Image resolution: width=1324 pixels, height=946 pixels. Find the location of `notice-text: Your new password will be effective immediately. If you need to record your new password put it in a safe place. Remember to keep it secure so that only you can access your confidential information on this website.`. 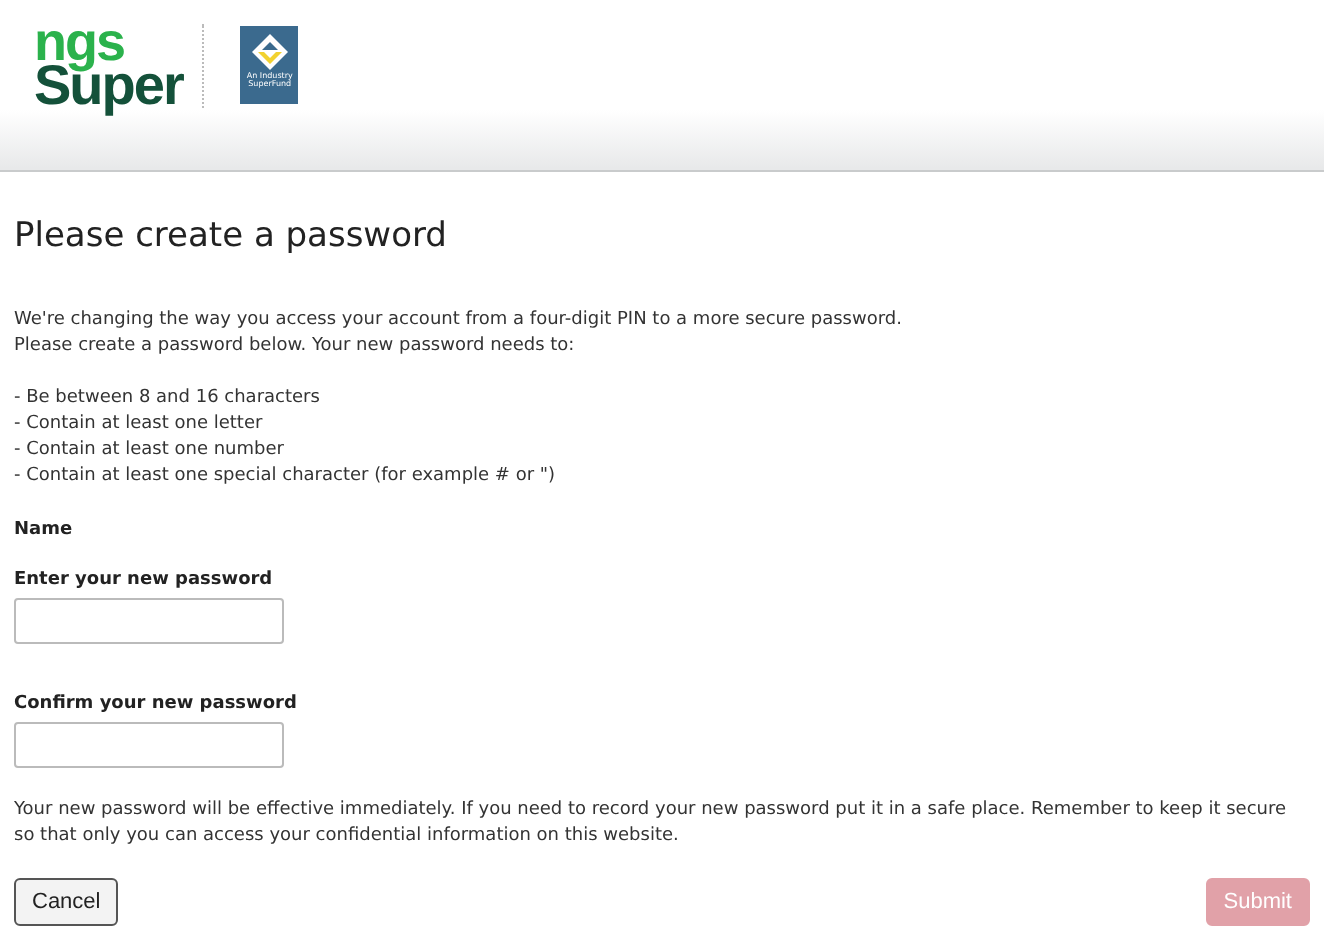

notice-text: Your new password will be effective immediately. If you need to record your new password put it in a safe place. Remember to keep it secure so that only you can access your confidential information on this website. is located at coordinates (651, 824).